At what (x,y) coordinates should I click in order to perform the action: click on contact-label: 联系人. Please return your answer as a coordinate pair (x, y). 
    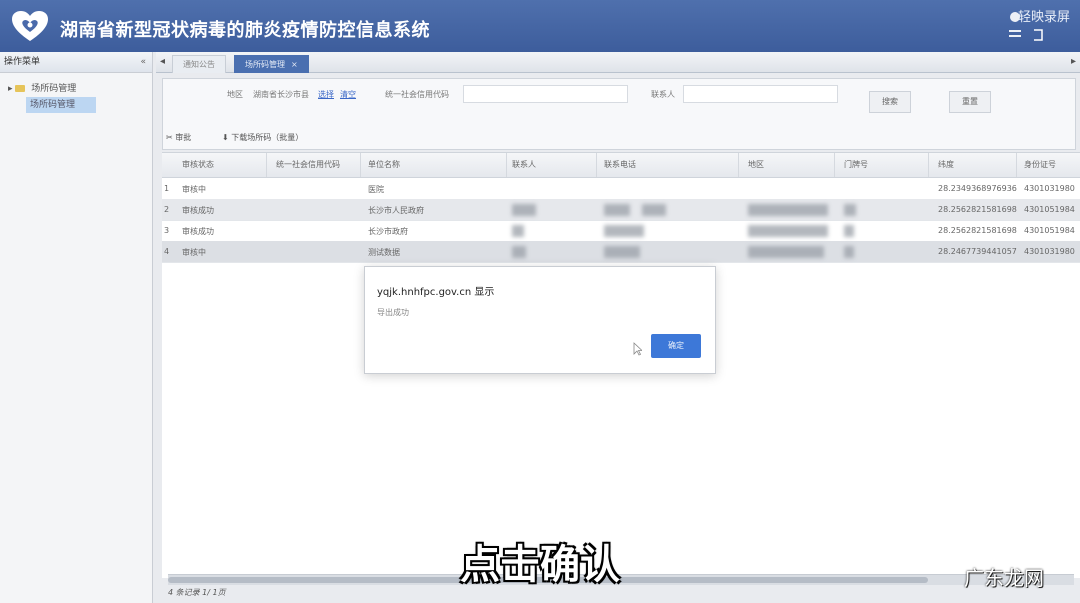
    Looking at the image, I should click on (663, 94).